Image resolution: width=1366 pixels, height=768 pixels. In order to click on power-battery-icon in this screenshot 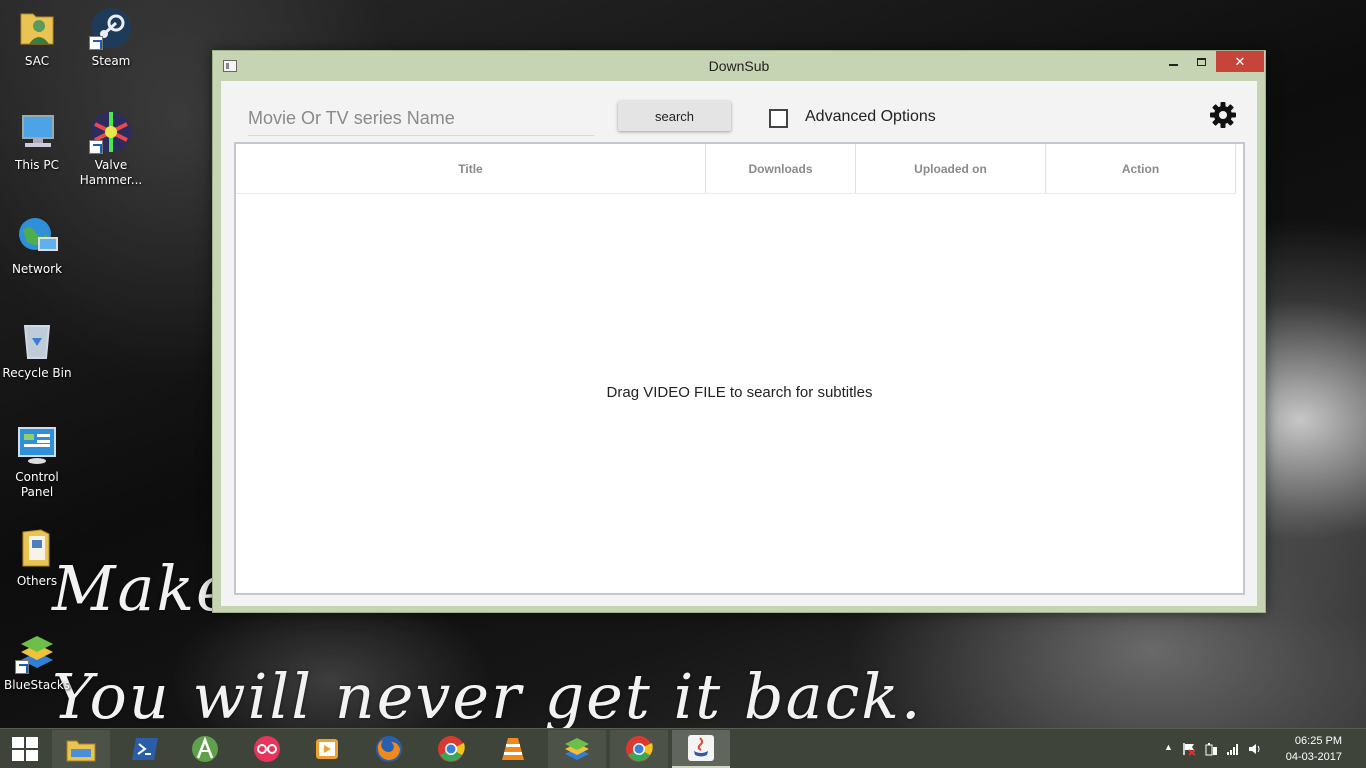, I will do `click(1211, 749)`.